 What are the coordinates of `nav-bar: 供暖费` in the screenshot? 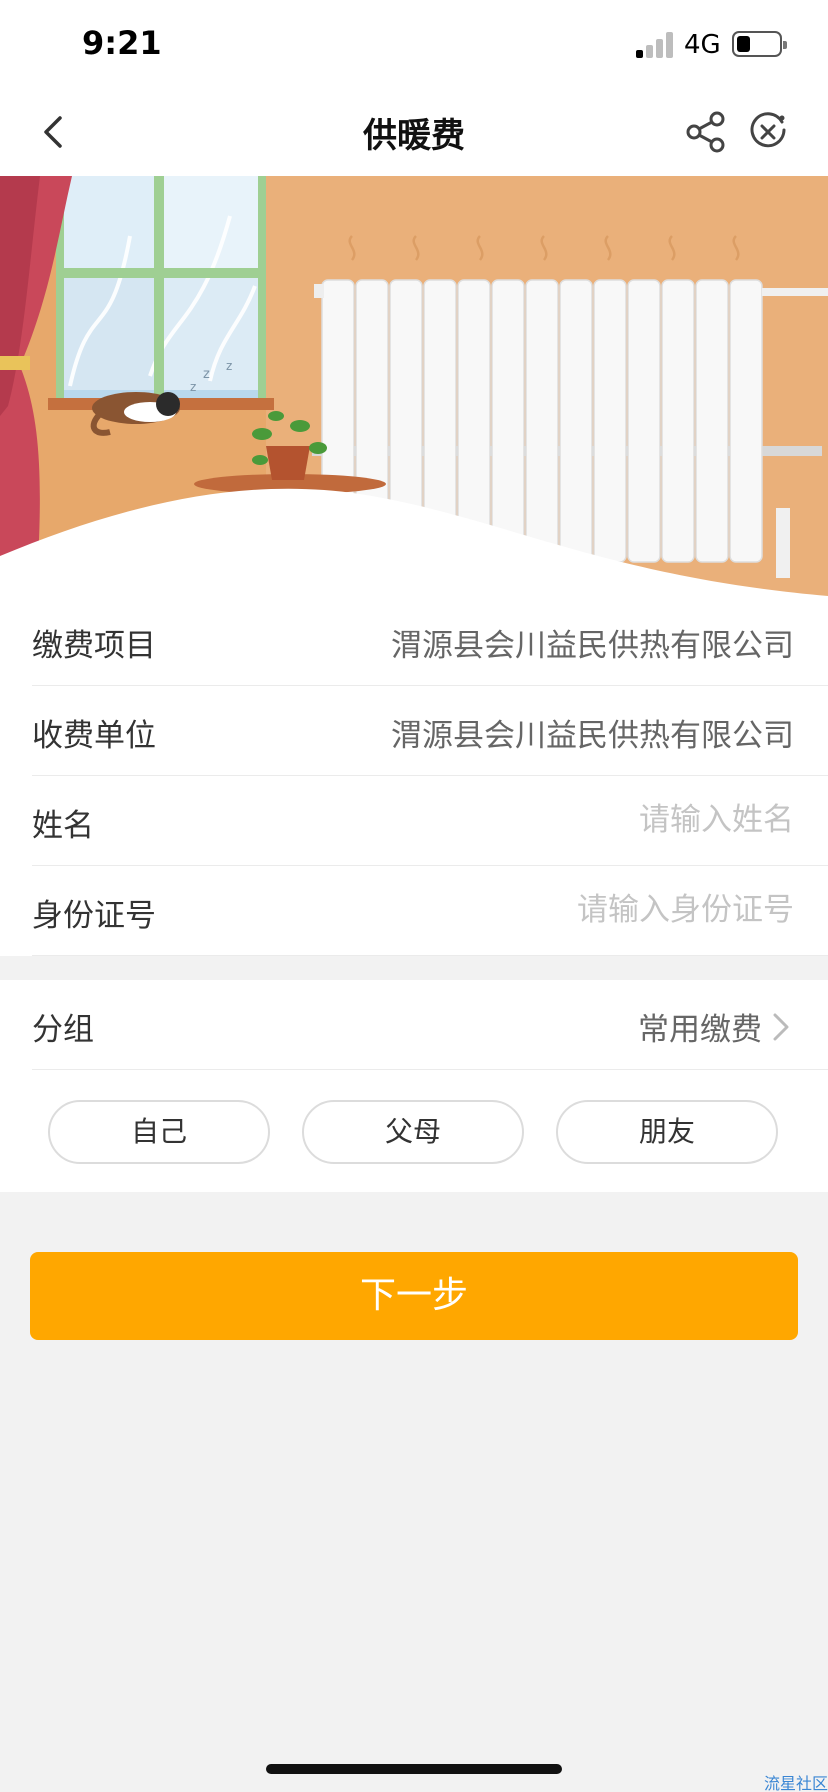 It's located at (414, 132).